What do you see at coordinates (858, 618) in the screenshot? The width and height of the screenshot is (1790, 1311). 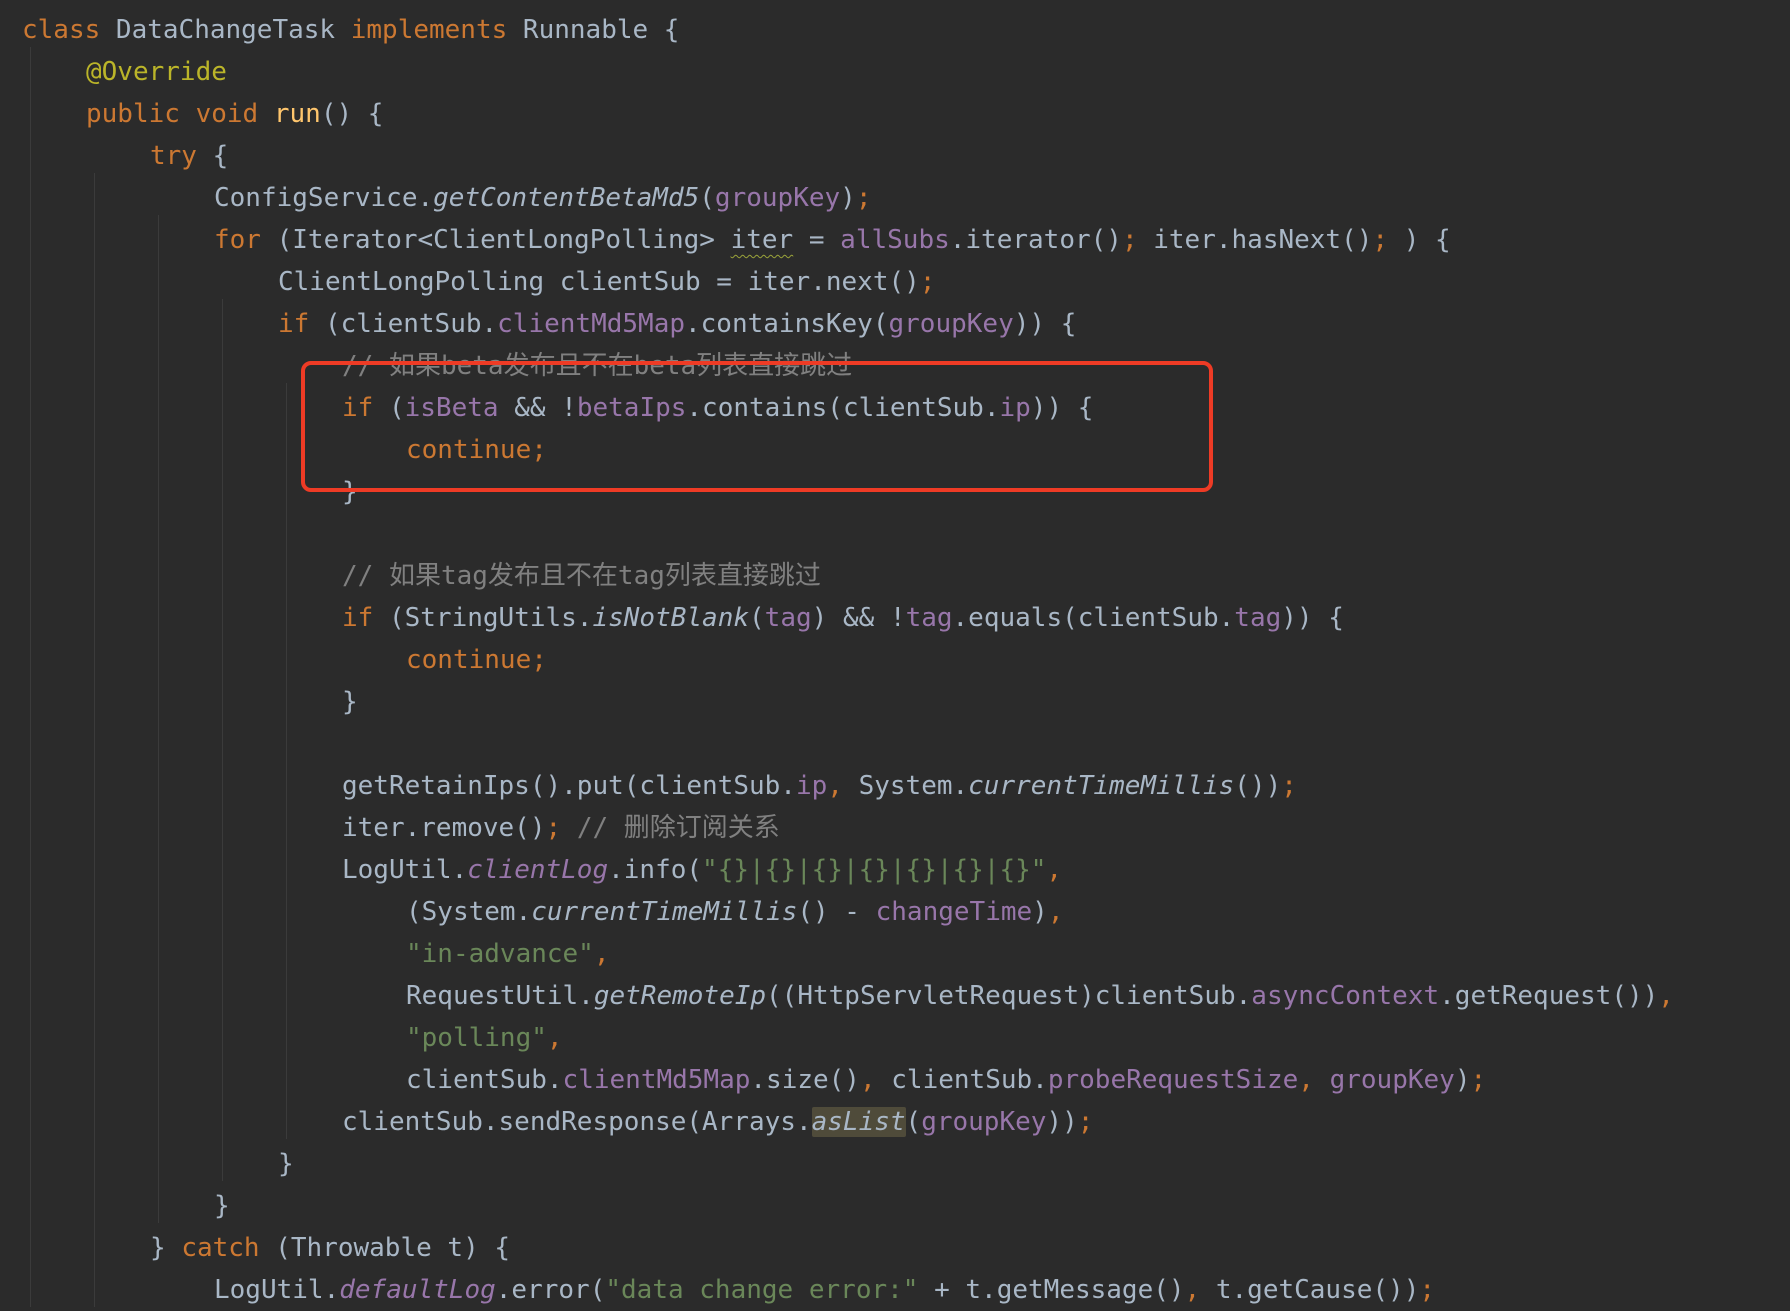 I see `code-token: ) && !` at bounding box center [858, 618].